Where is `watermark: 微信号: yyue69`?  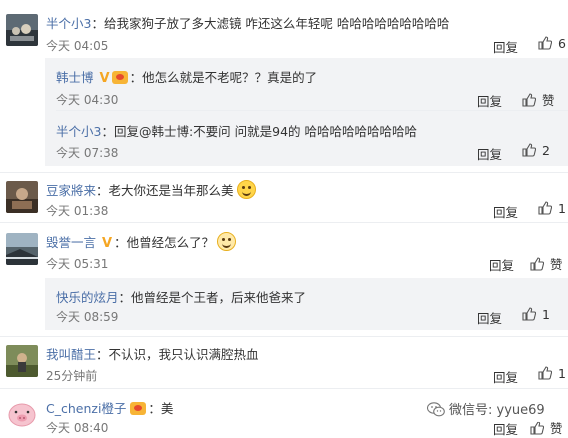
watermark: 微信号: yyue69 is located at coordinates (486, 410).